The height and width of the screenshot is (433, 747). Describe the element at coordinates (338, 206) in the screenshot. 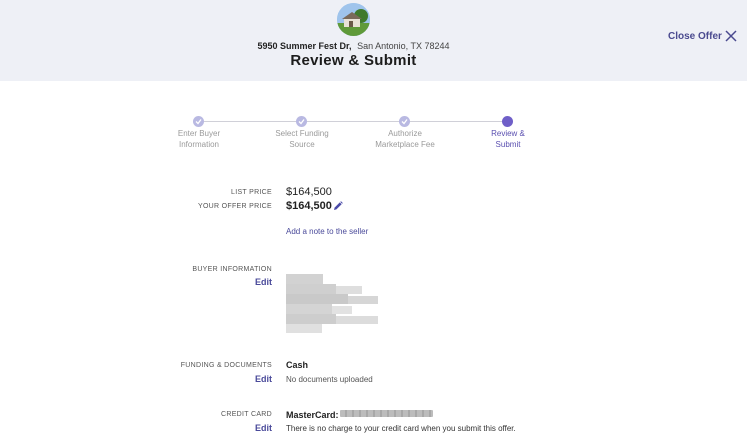

I see `edit-pencil-icon` at that location.